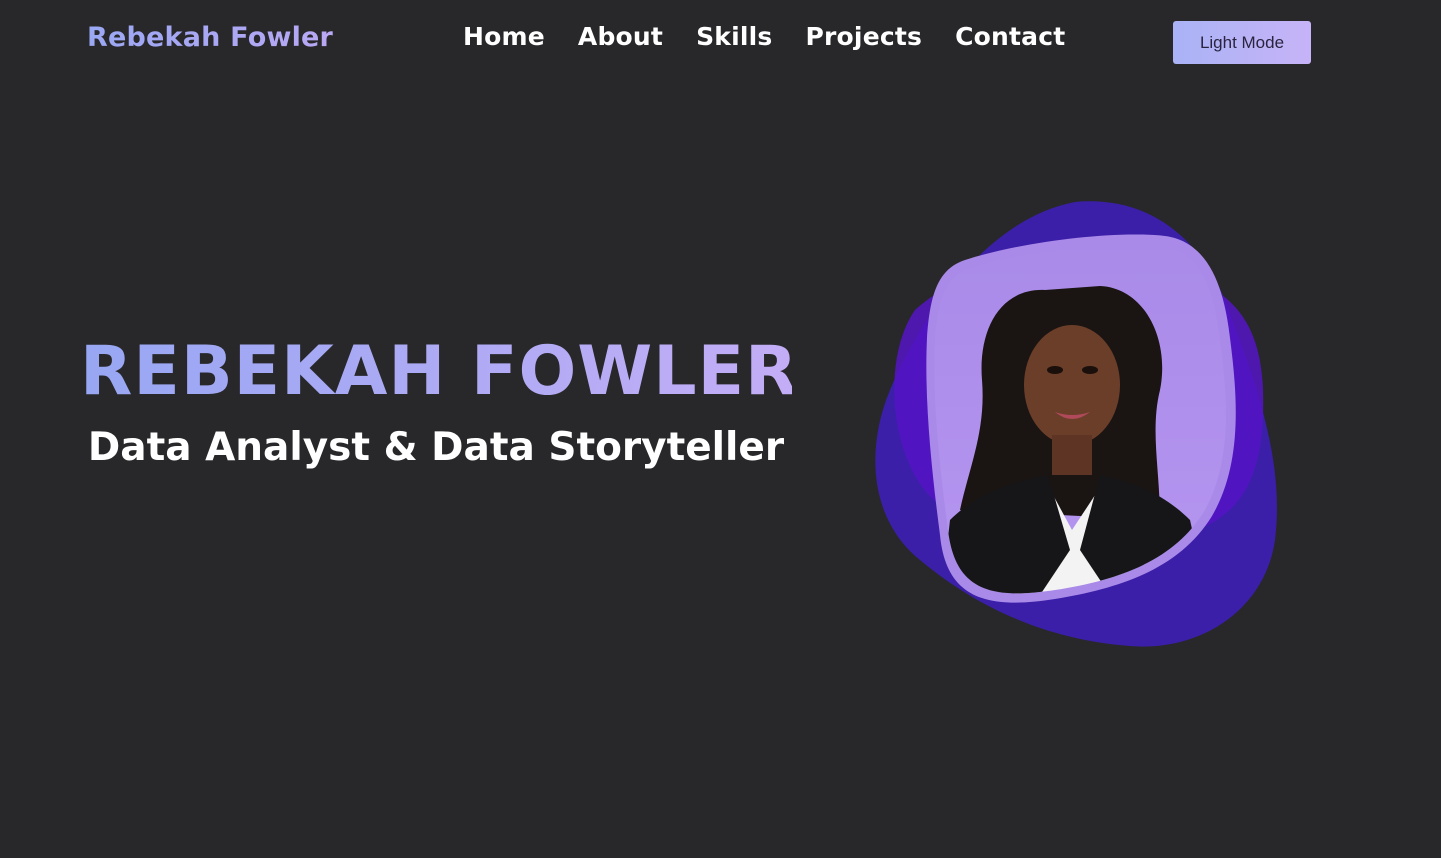  What do you see at coordinates (438, 372) in the screenshot?
I see `hero-name-heading: REBEKAH FOWLER` at bounding box center [438, 372].